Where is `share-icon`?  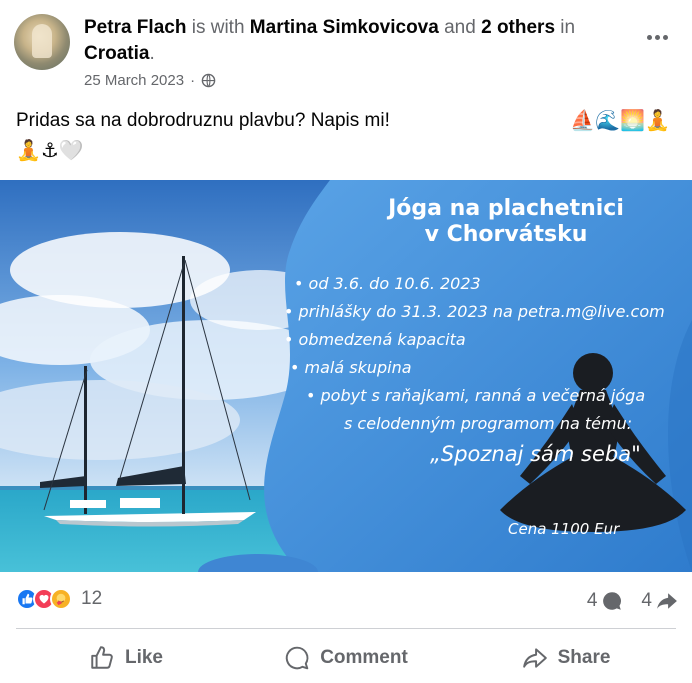 share-icon is located at coordinates (534, 658).